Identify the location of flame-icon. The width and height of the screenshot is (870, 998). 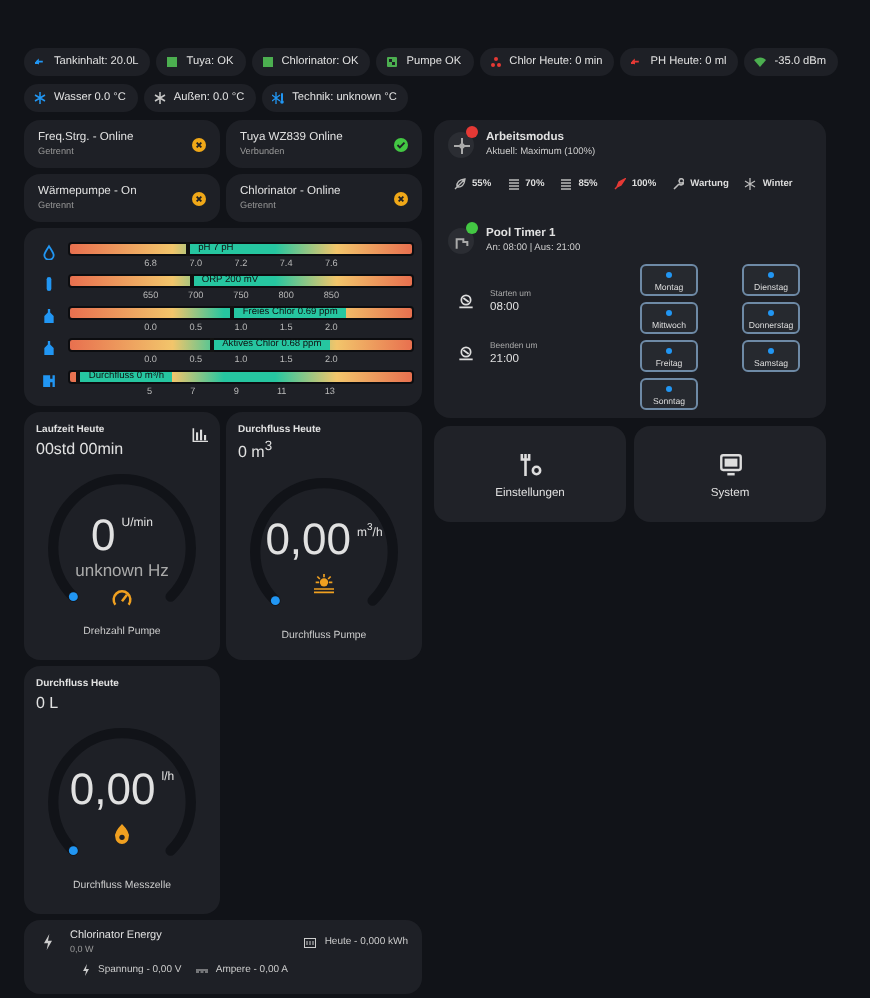
(122, 834).